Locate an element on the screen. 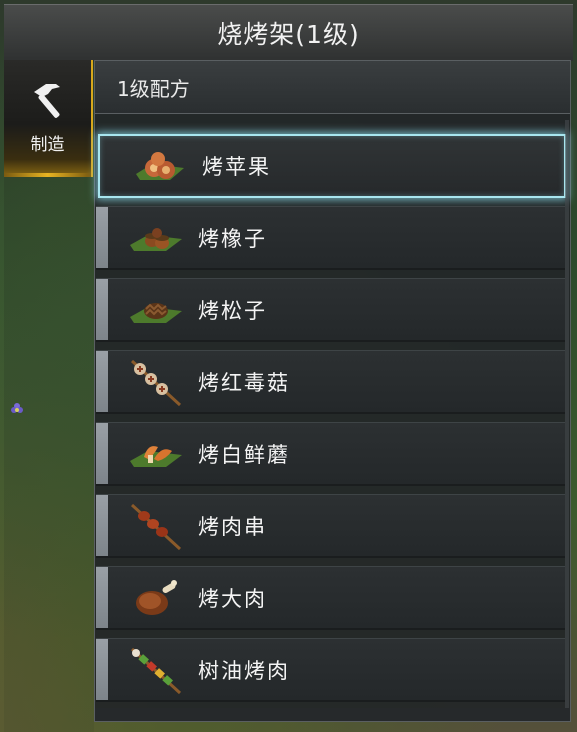  roasted-white-mushroom-icon is located at coordinates (156, 456).